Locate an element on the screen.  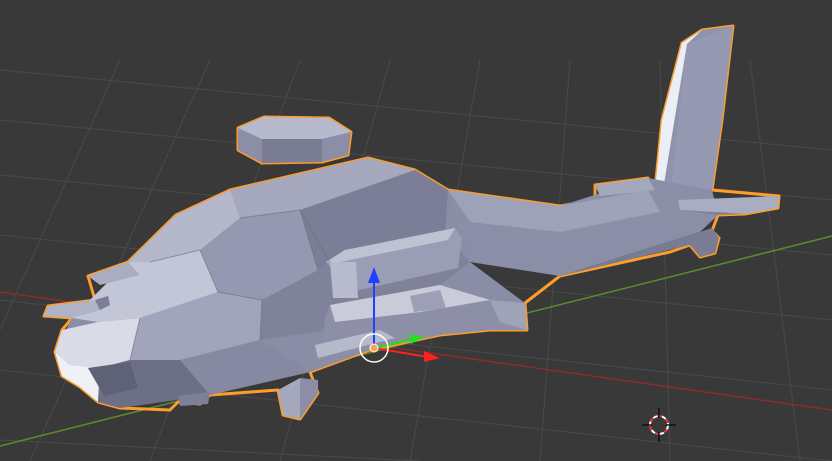
object-origin-icon is located at coordinates (374, 348).